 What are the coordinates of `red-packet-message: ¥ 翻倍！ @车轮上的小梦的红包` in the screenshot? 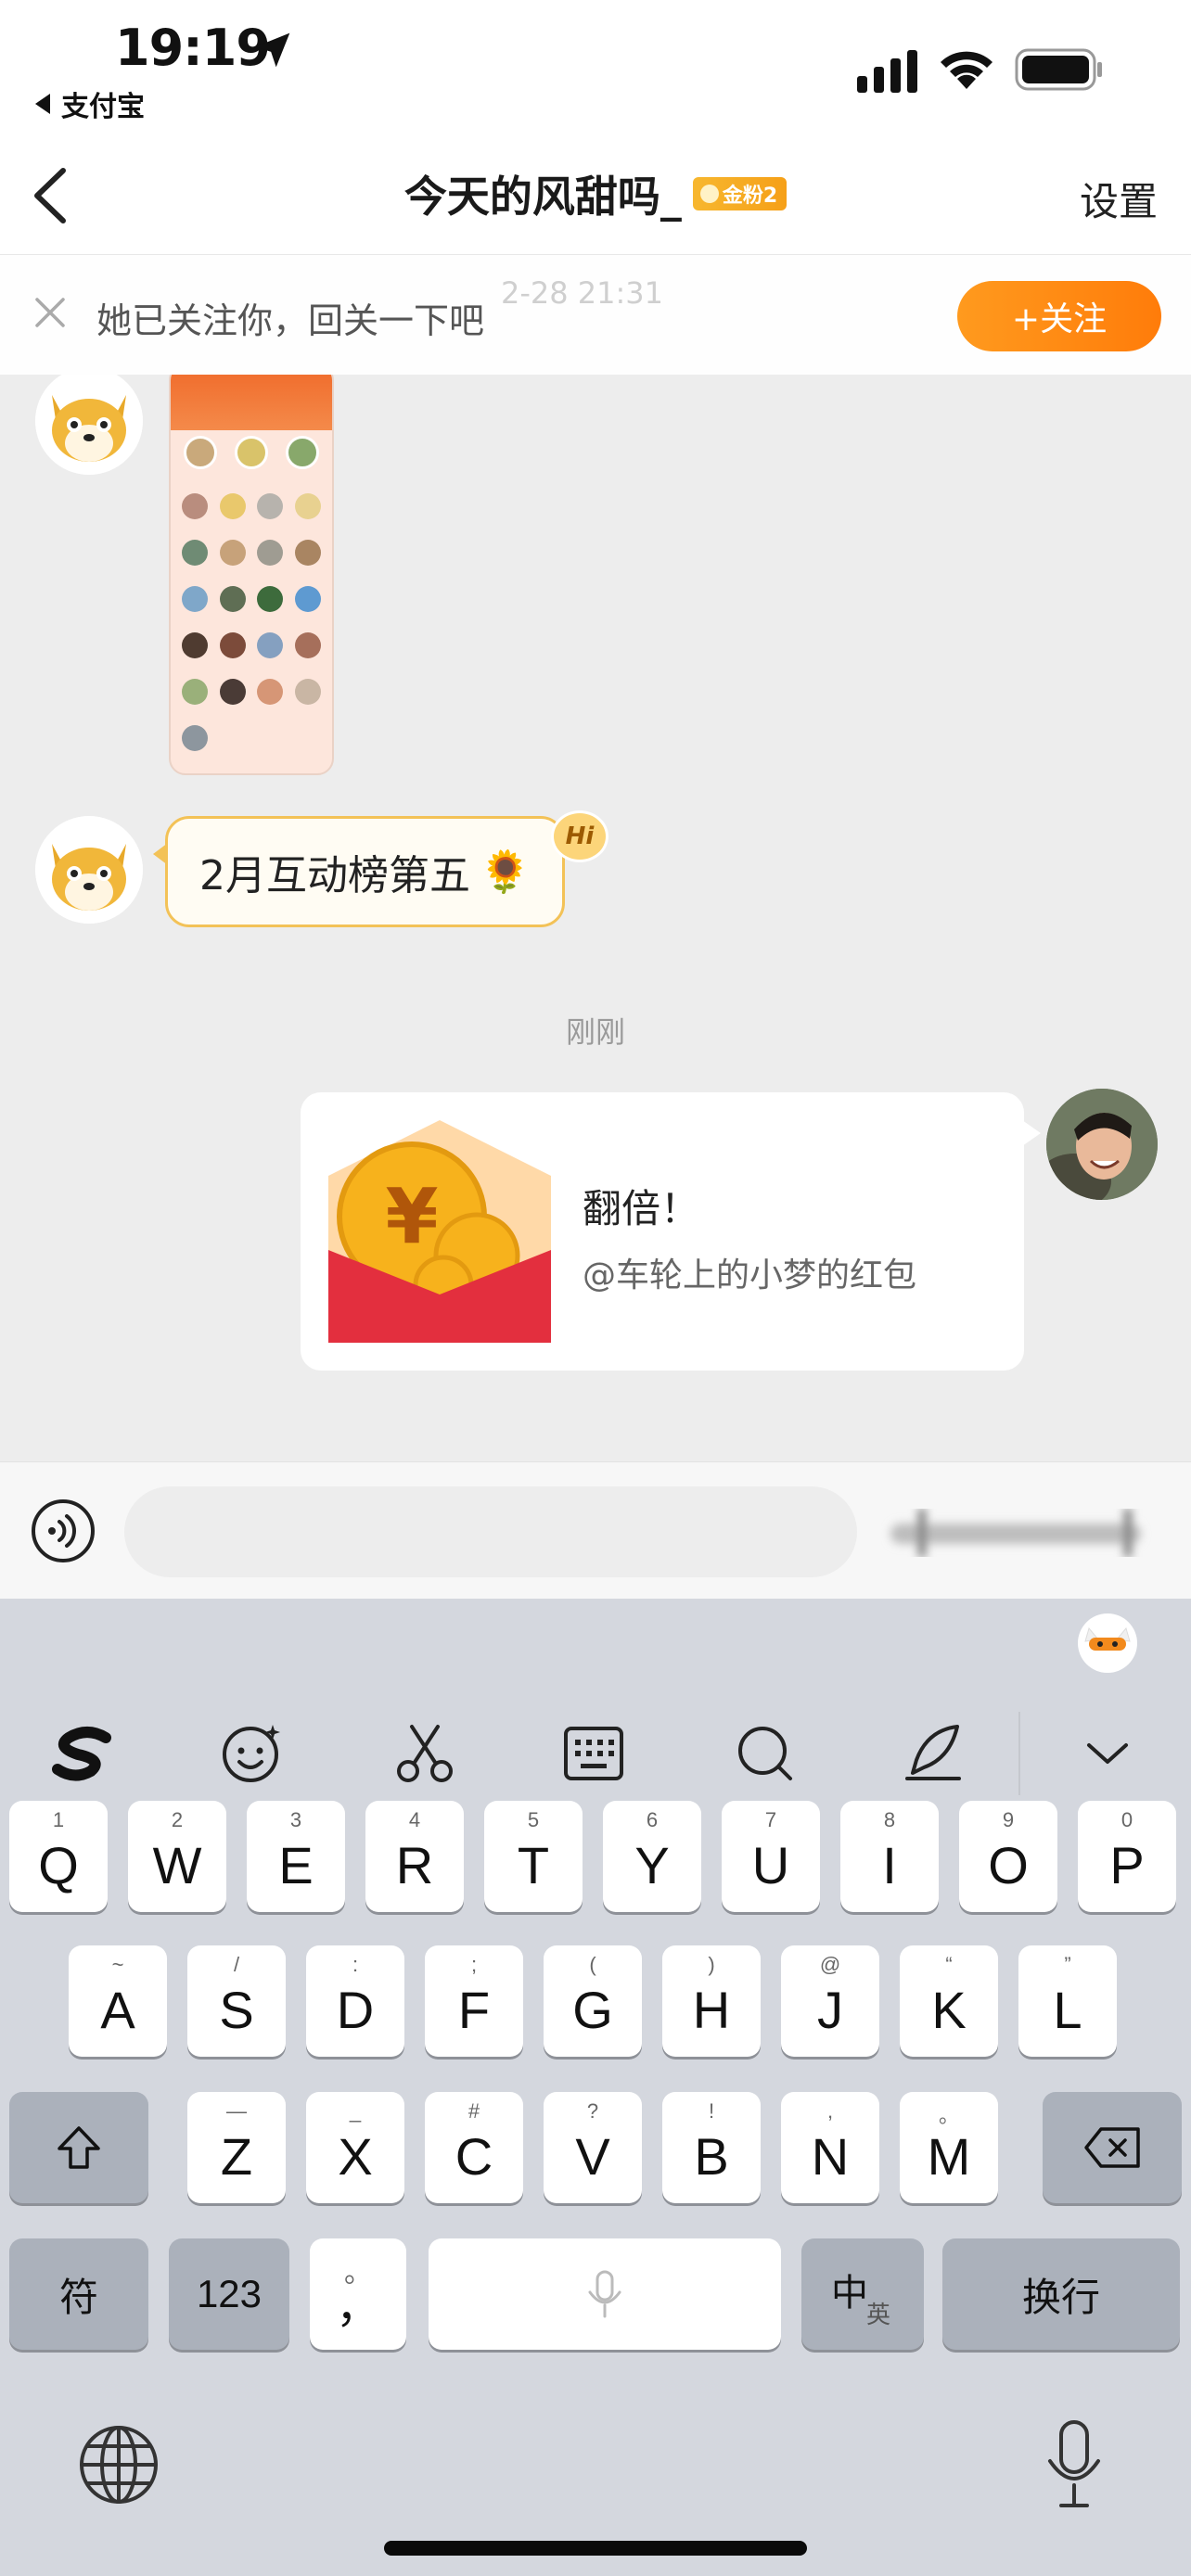 It's located at (671, 1231).